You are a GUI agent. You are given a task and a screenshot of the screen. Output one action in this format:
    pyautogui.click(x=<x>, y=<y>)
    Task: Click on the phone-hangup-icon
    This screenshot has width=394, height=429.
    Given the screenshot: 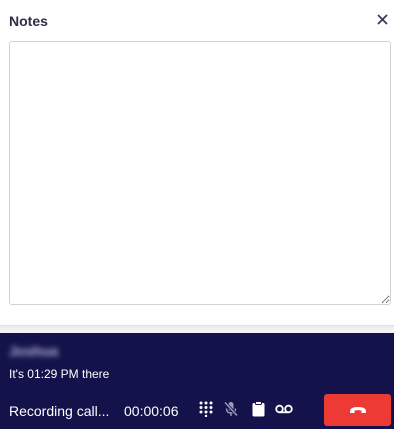 What is the action you would take?
    pyautogui.click(x=357, y=410)
    